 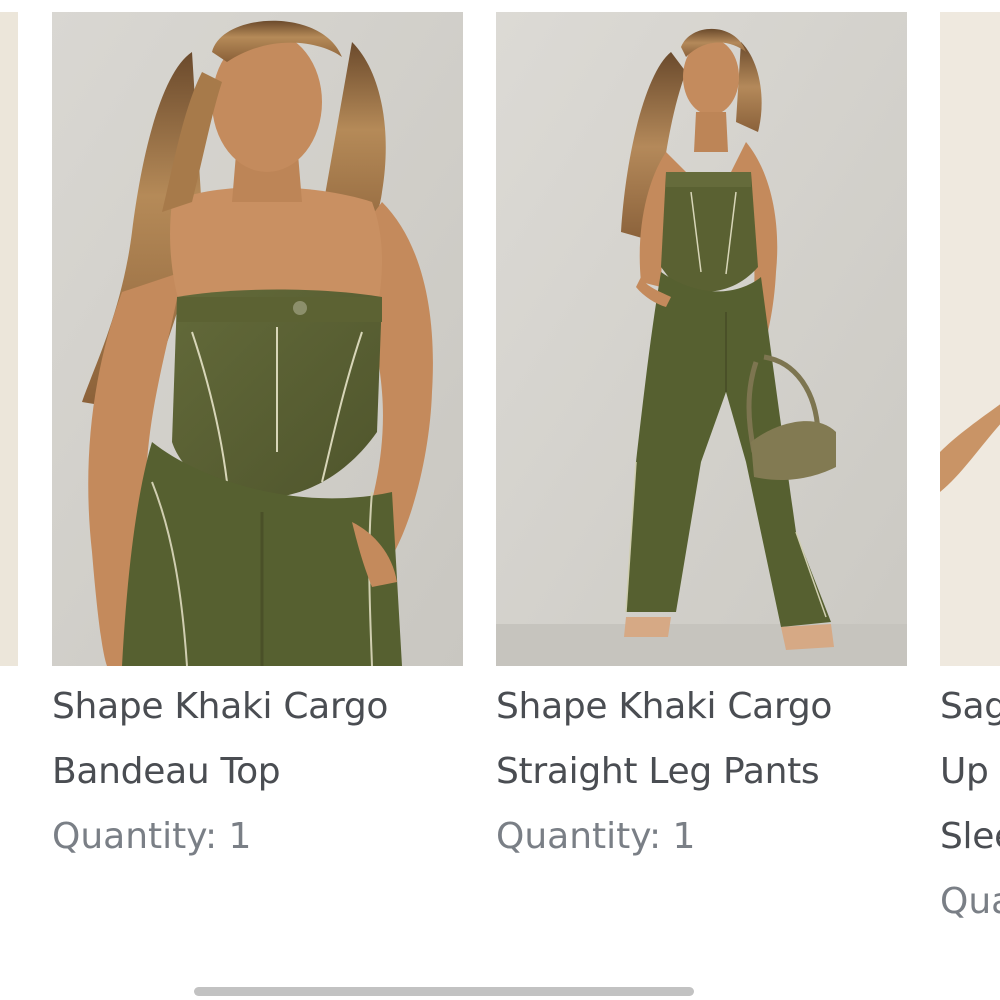 I want to click on product-name: Shape Khaki Cargo Bandeau Top, so click(x=252, y=739).